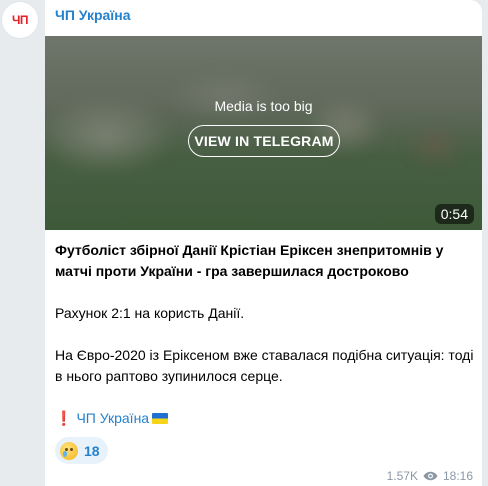  What do you see at coordinates (81, 450) in the screenshot?
I see `reaction-button: 18` at bounding box center [81, 450].